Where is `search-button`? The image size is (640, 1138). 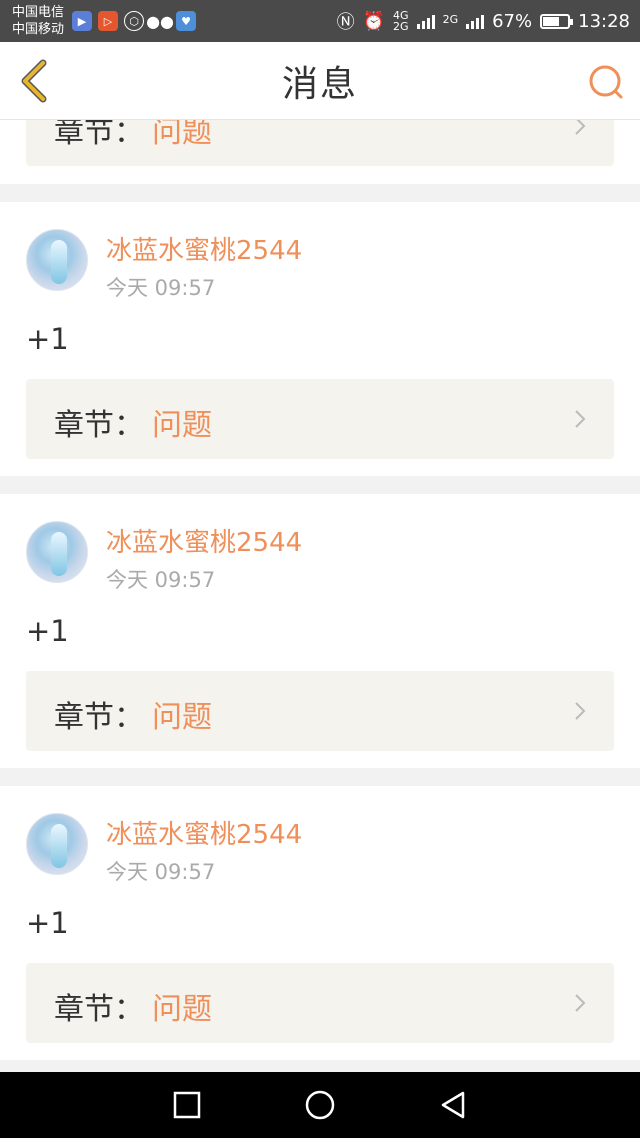 search-button is located at coordinates (606, 82).